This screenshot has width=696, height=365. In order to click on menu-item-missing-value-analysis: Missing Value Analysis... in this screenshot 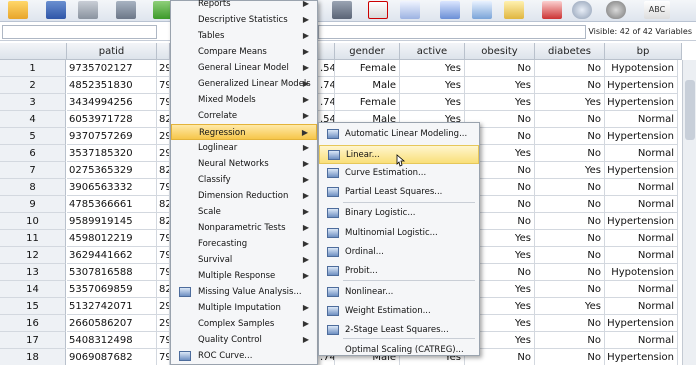, I will do `click(244, 292)`.